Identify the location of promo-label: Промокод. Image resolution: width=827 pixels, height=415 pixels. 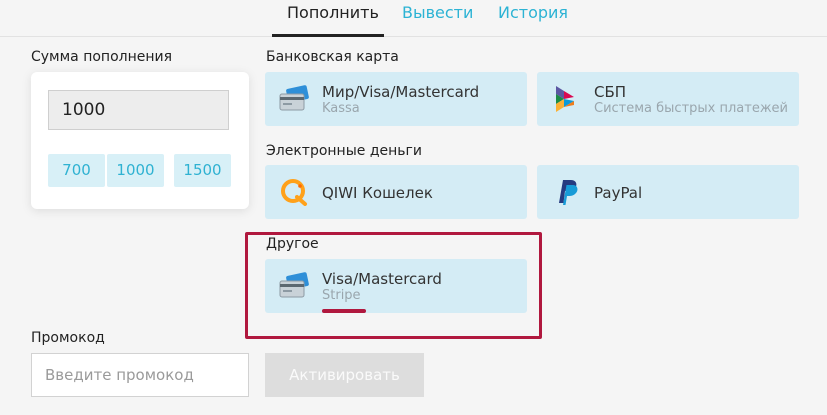
(68, 338).